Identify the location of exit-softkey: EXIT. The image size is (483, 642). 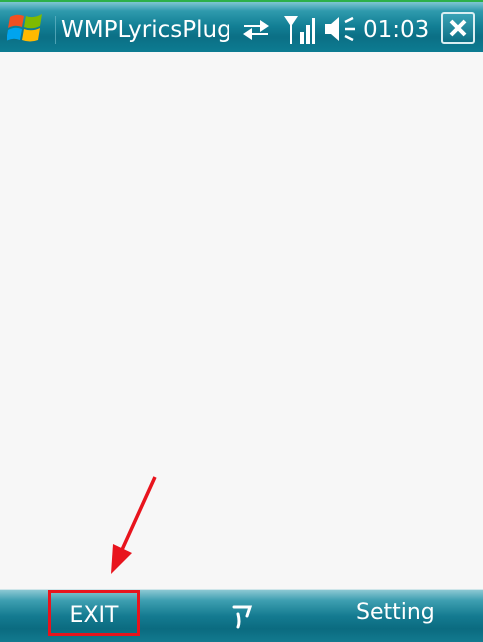
(94, 613).